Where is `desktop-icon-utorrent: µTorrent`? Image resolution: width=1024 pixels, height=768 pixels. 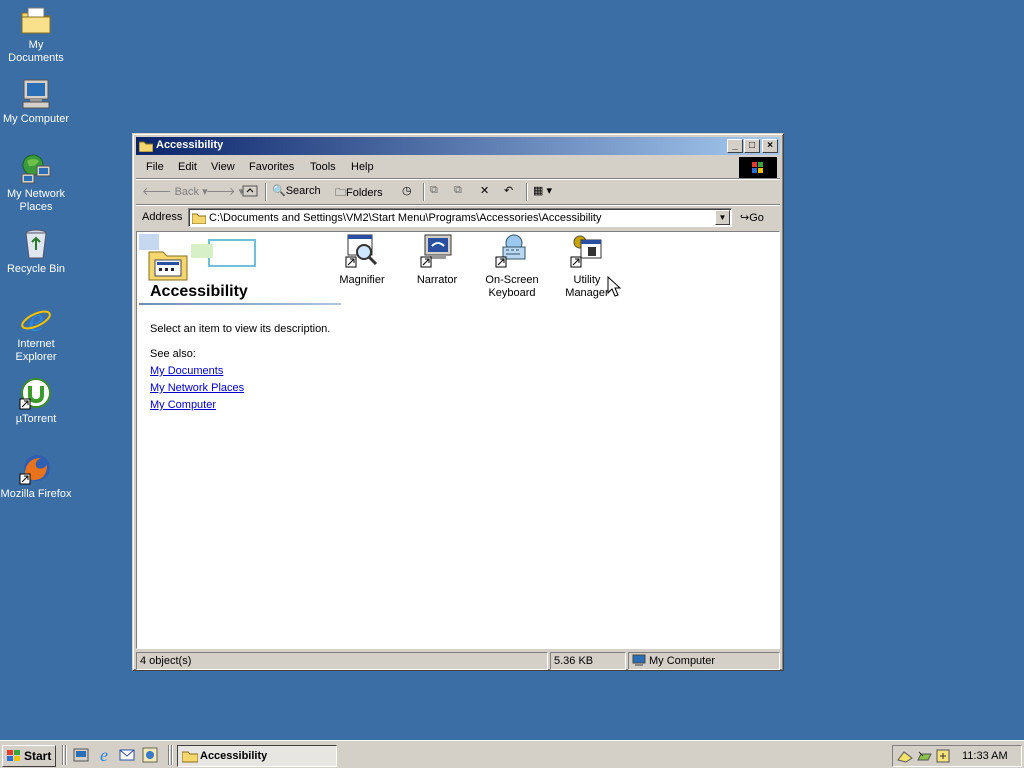
desktop-icon-utorrent: µTorrent is located at coordinates (36, 401).